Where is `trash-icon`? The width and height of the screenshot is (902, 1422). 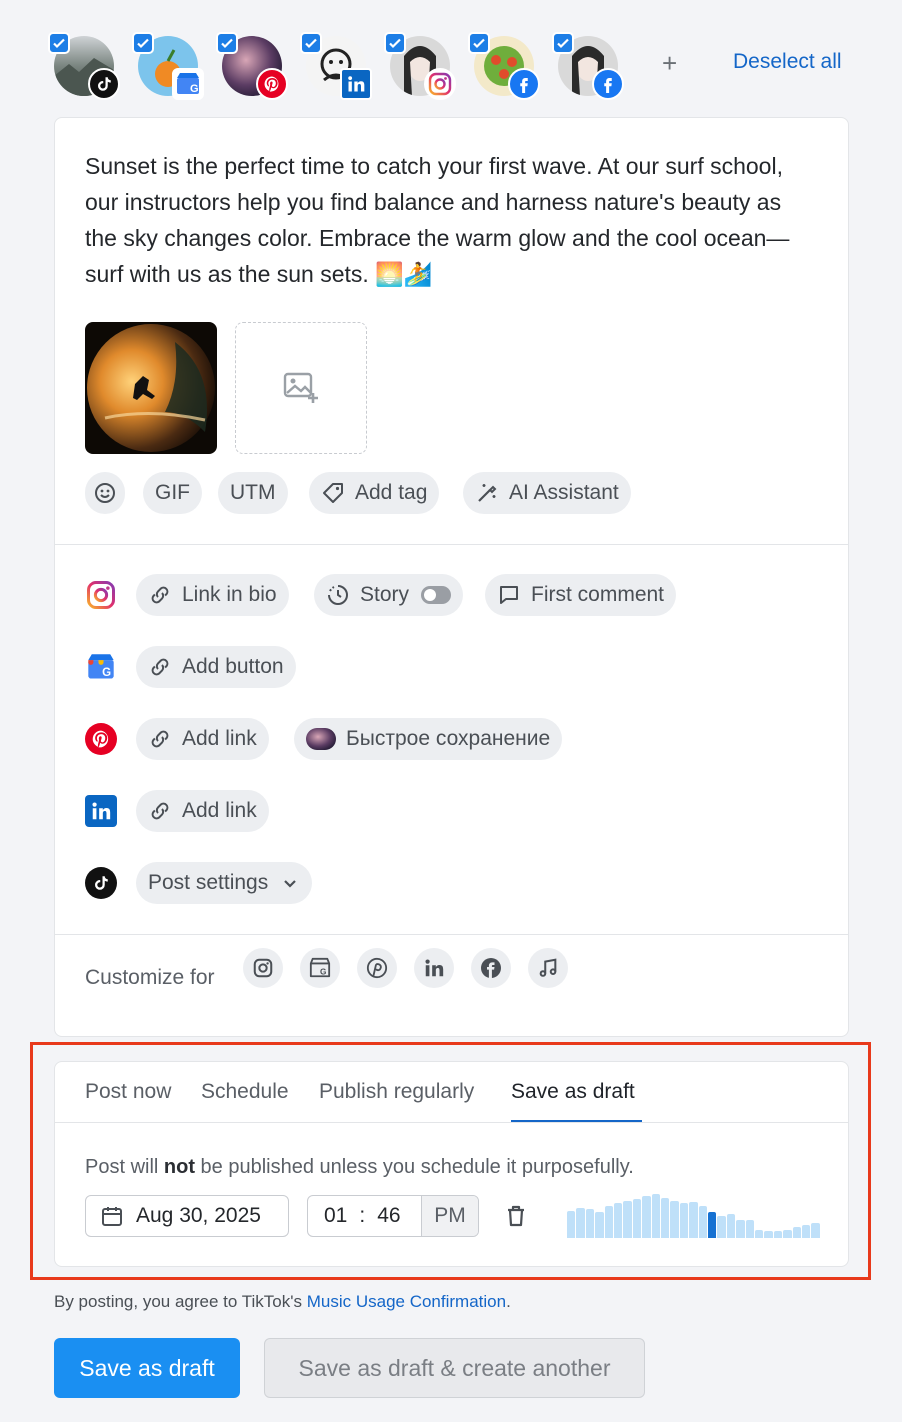 trash-icon is located at coordinates (516, 1218).